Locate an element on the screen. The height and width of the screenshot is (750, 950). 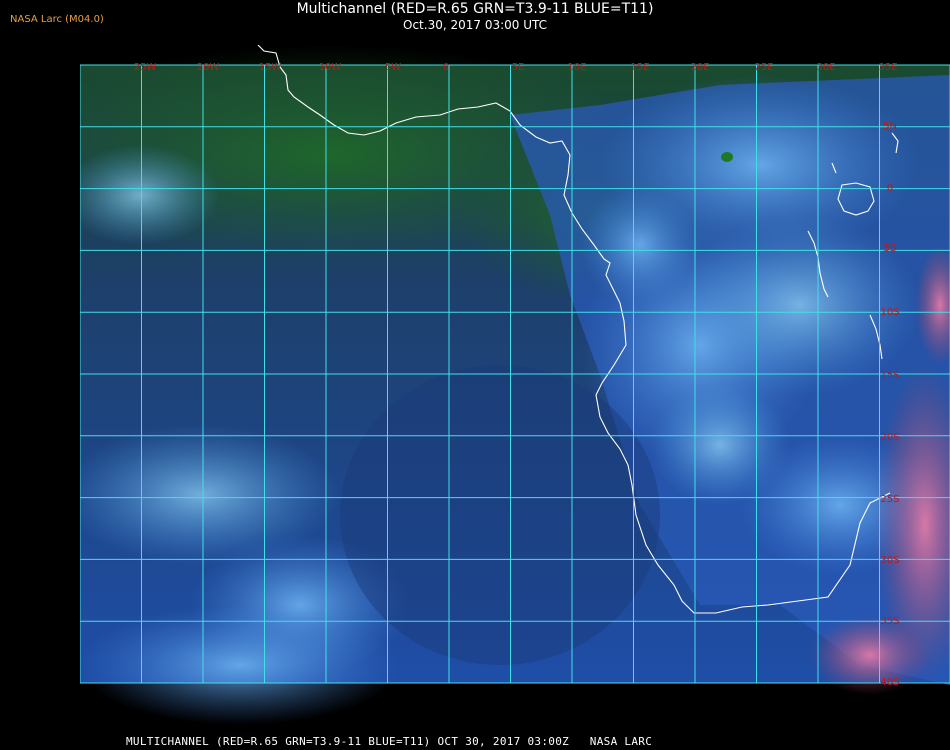
latitude-label: 30S is located at coordinates (889, 560).